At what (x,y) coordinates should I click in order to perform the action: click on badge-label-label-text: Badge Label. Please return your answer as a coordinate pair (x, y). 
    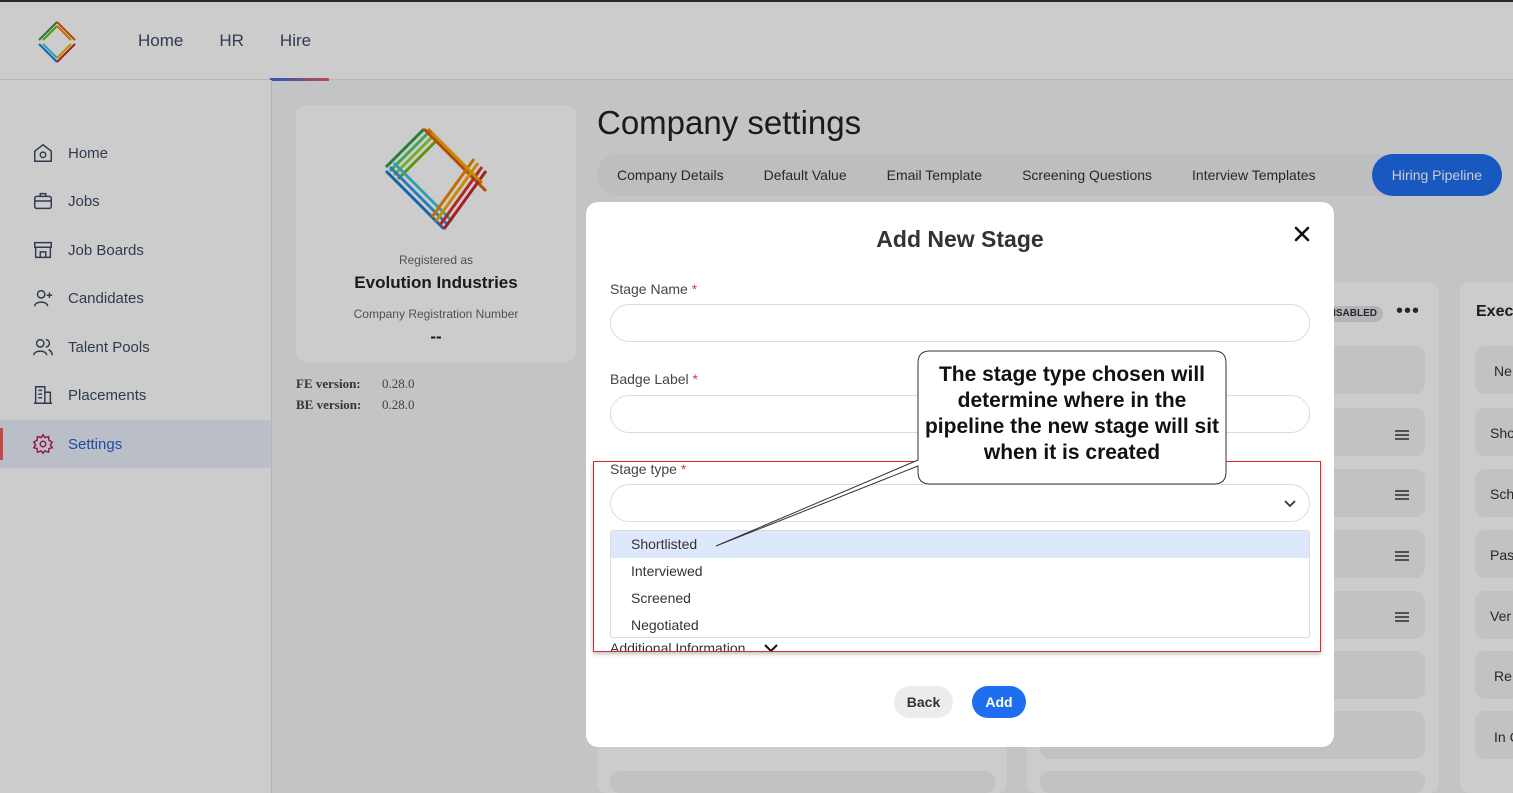
    Looking at the image, I should click on (649, 379).